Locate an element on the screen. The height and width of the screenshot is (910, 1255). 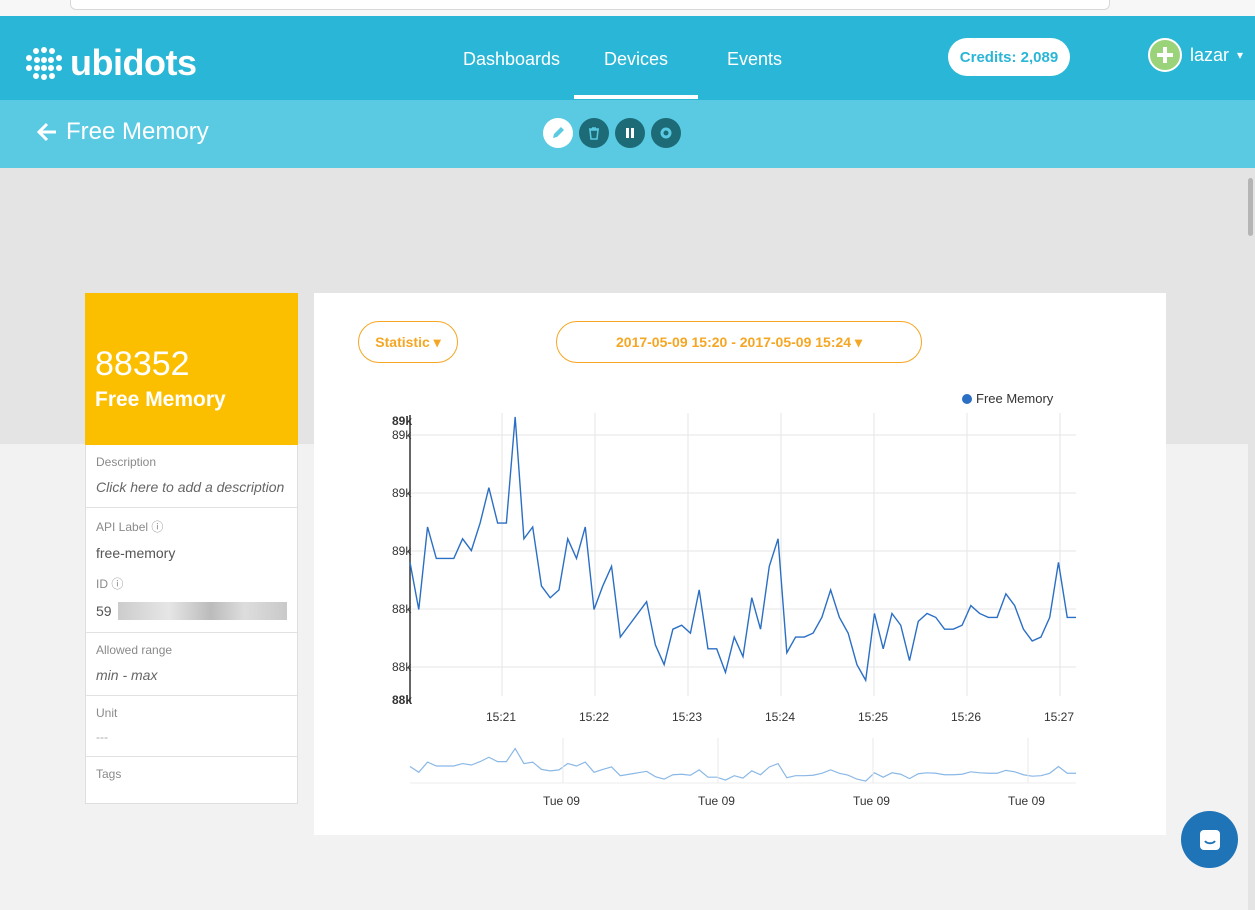
allowed-range-label: Allowed range is located at coordinates (134, 650).